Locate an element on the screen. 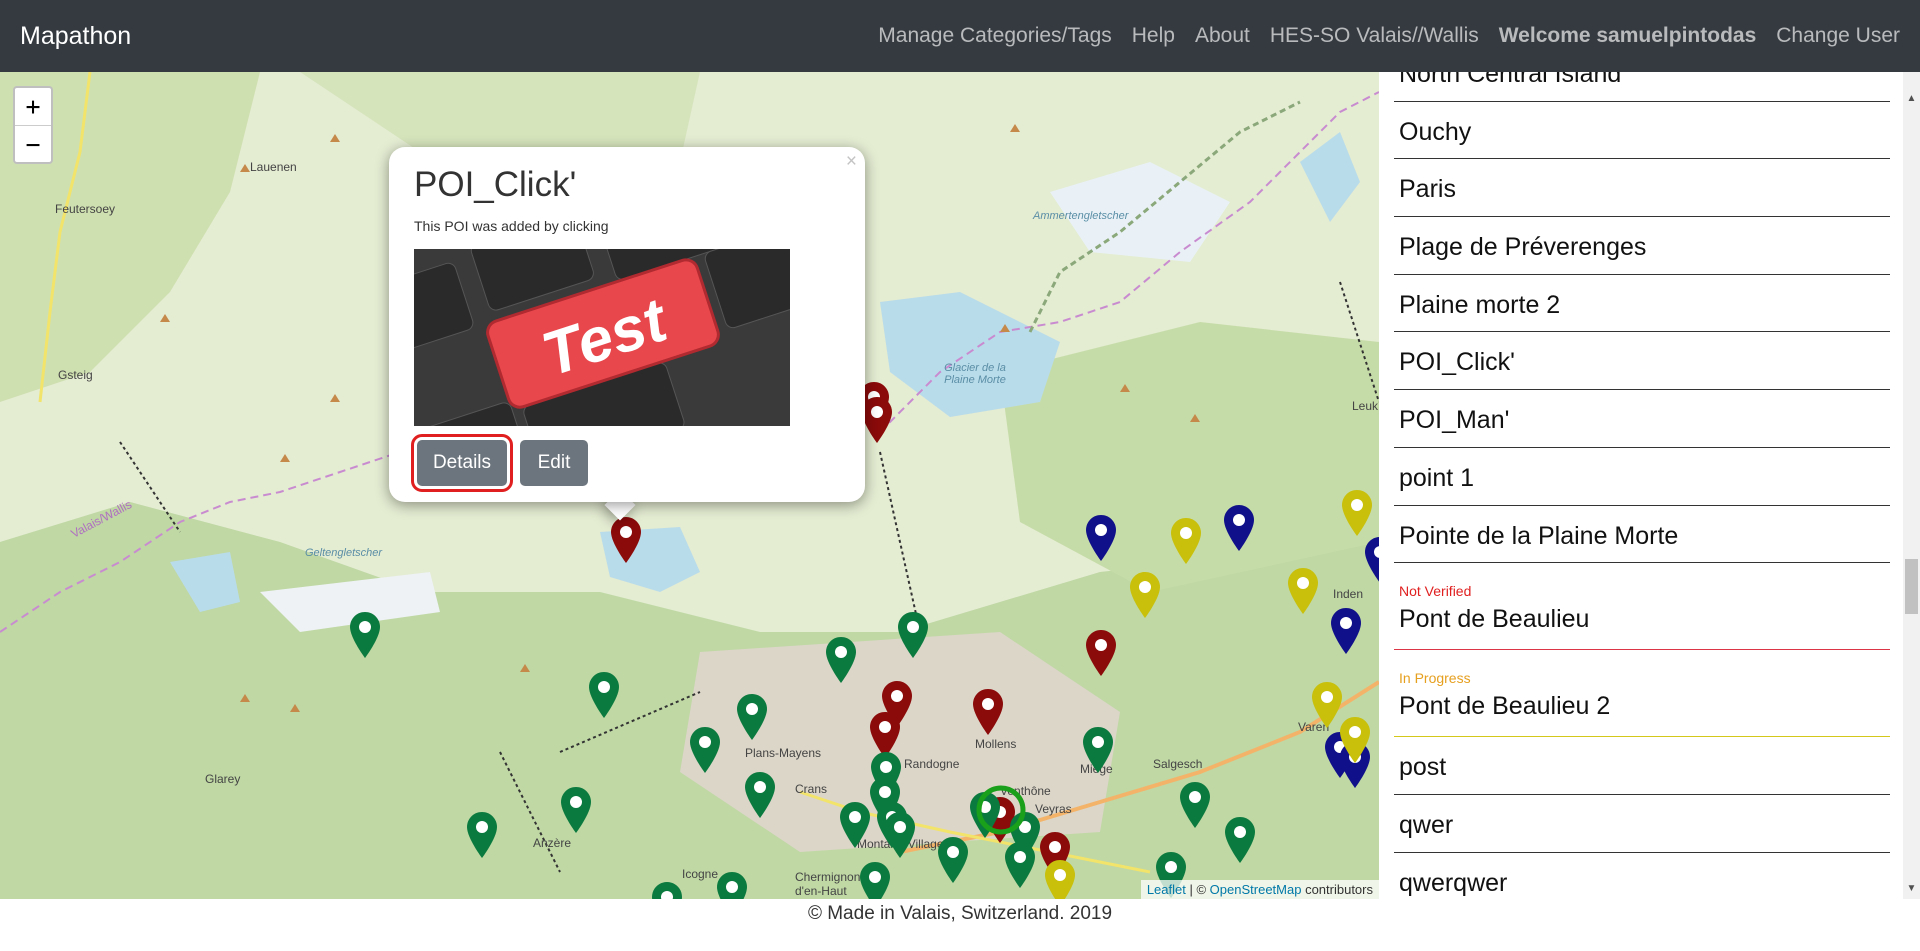 This screenshot has width=1920, height=951. list-item-name: Pointe de la Plaine Morte is located at coordinates (1539, 535).